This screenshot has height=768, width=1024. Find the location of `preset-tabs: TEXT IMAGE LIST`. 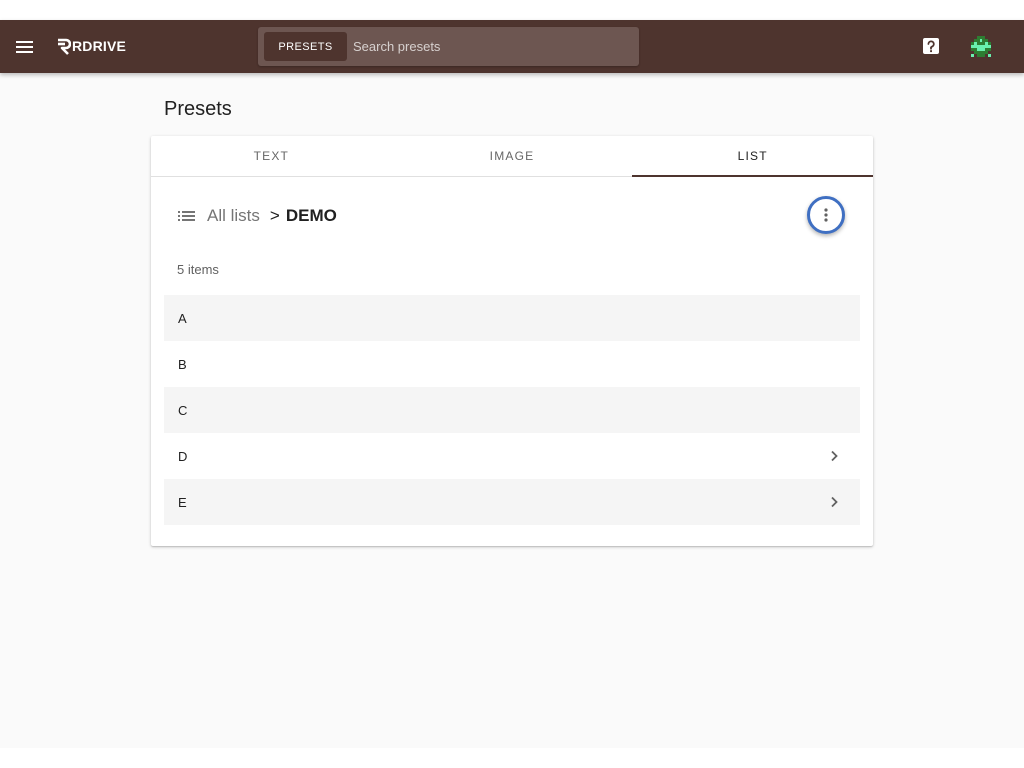

preset-tabs: TEXT IMAGE LIST is located at coordinates (512, 156).